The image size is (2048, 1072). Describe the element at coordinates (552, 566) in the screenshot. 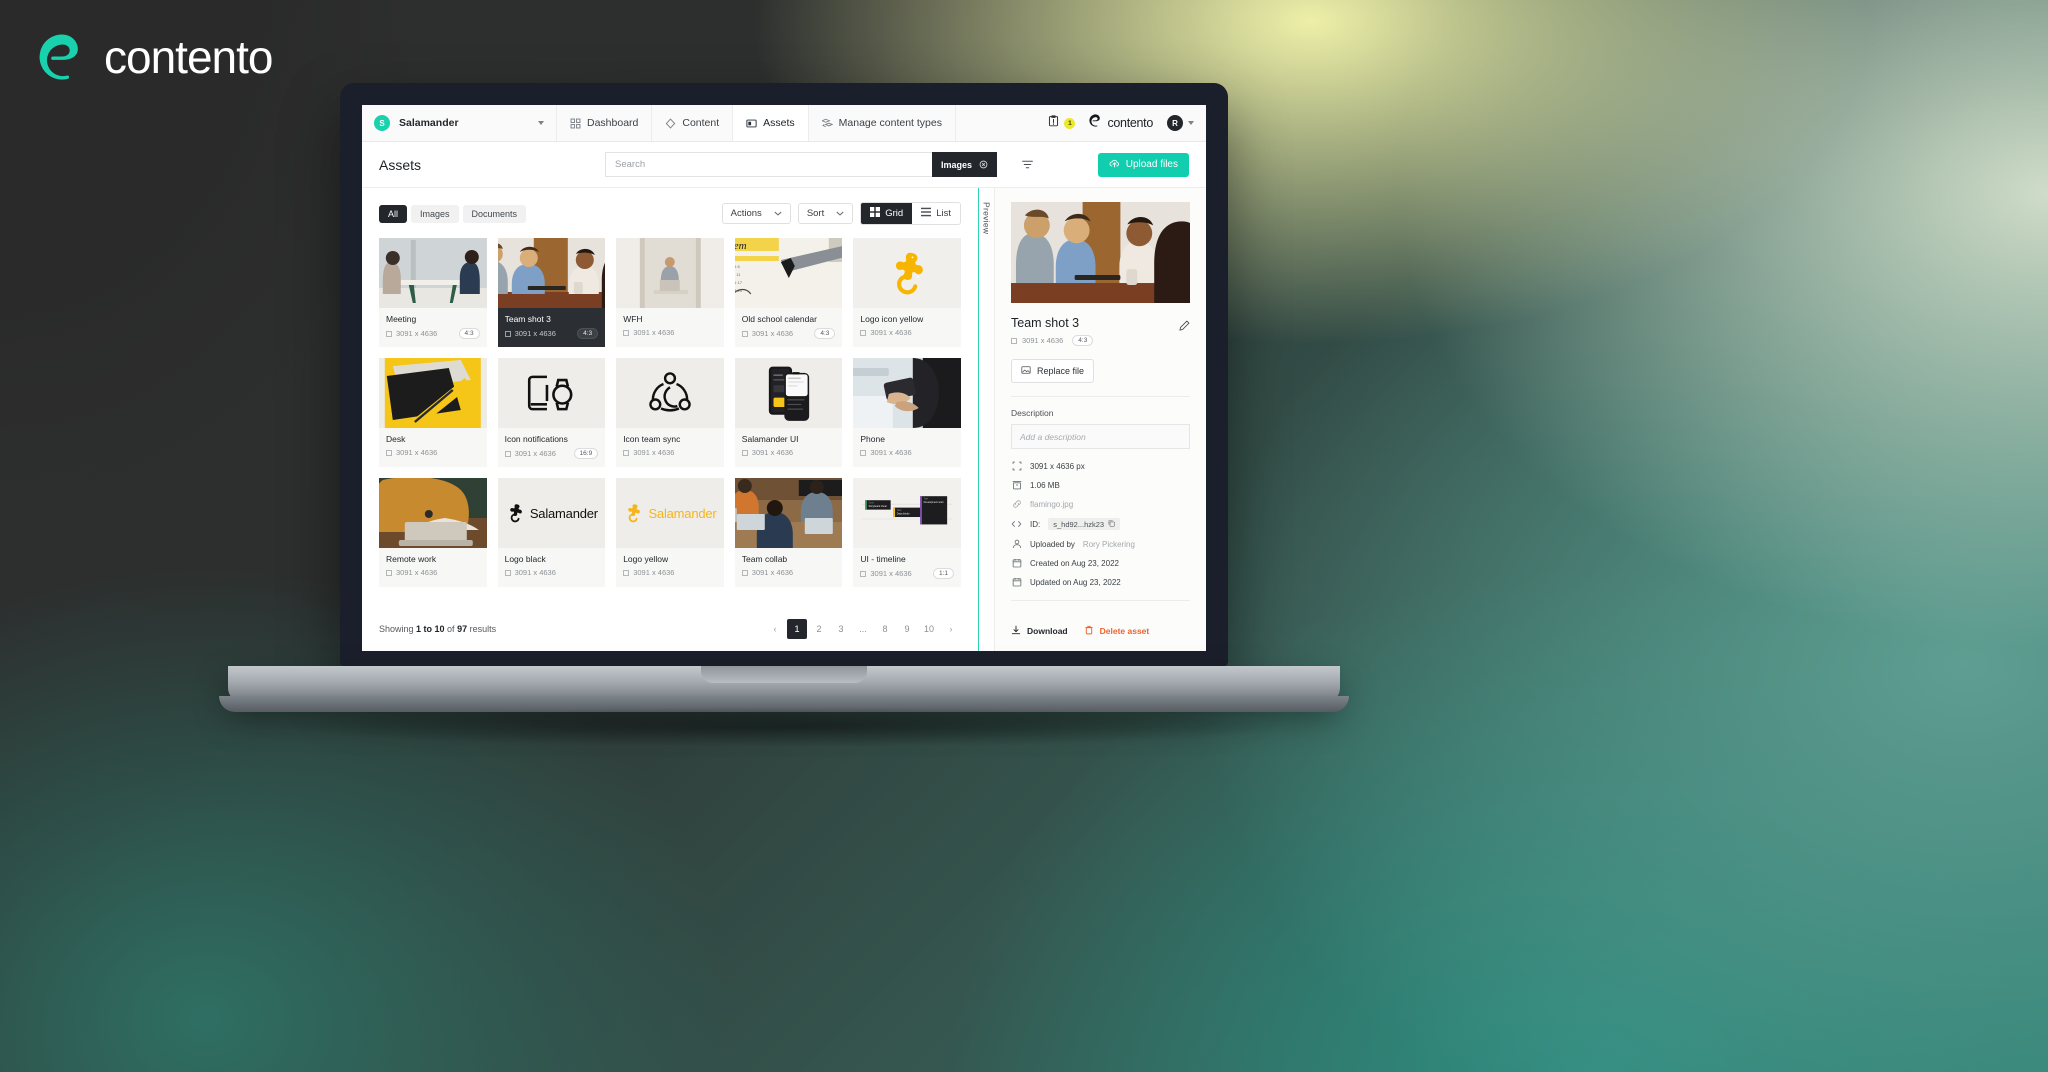

I see `asset-card-meta: Logo black 3091 x 4636` at that location.